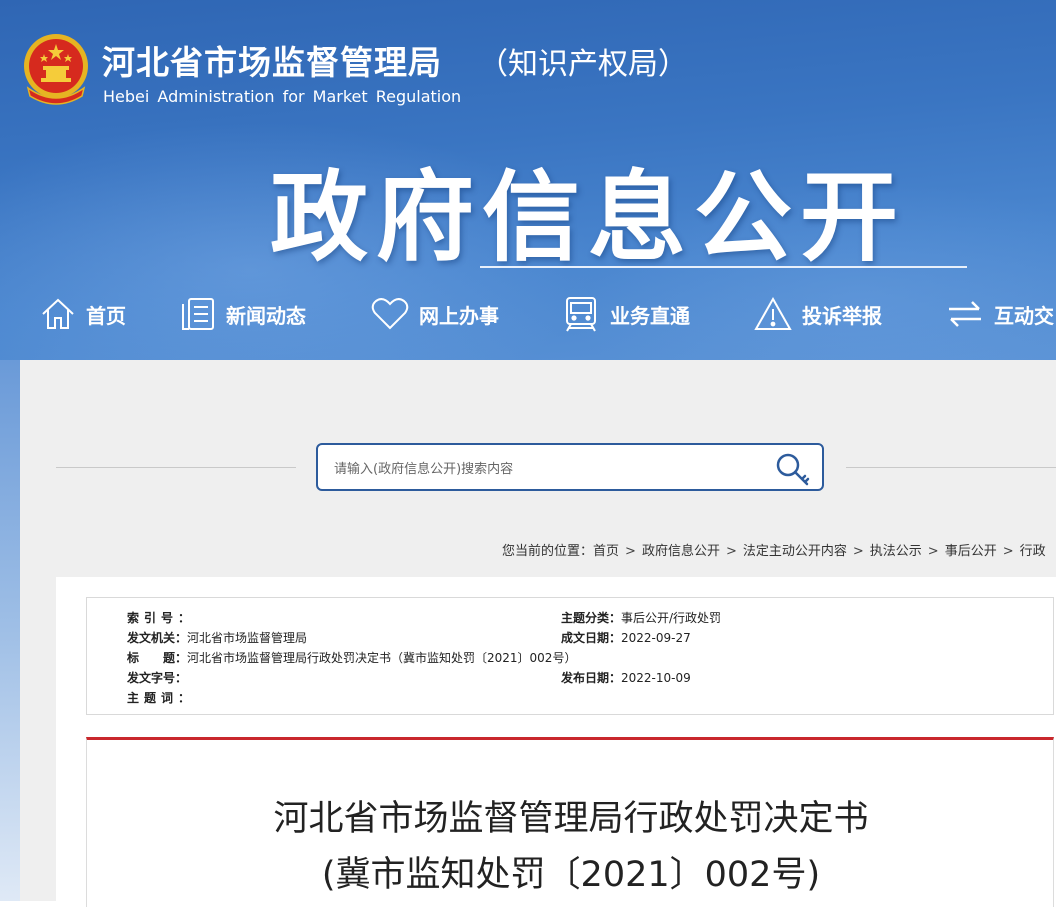 Image resolution: width=1056 pixels, height=907 pixels. I want to click on nav-item-complaint: 投诉举报, so click(818, 314).